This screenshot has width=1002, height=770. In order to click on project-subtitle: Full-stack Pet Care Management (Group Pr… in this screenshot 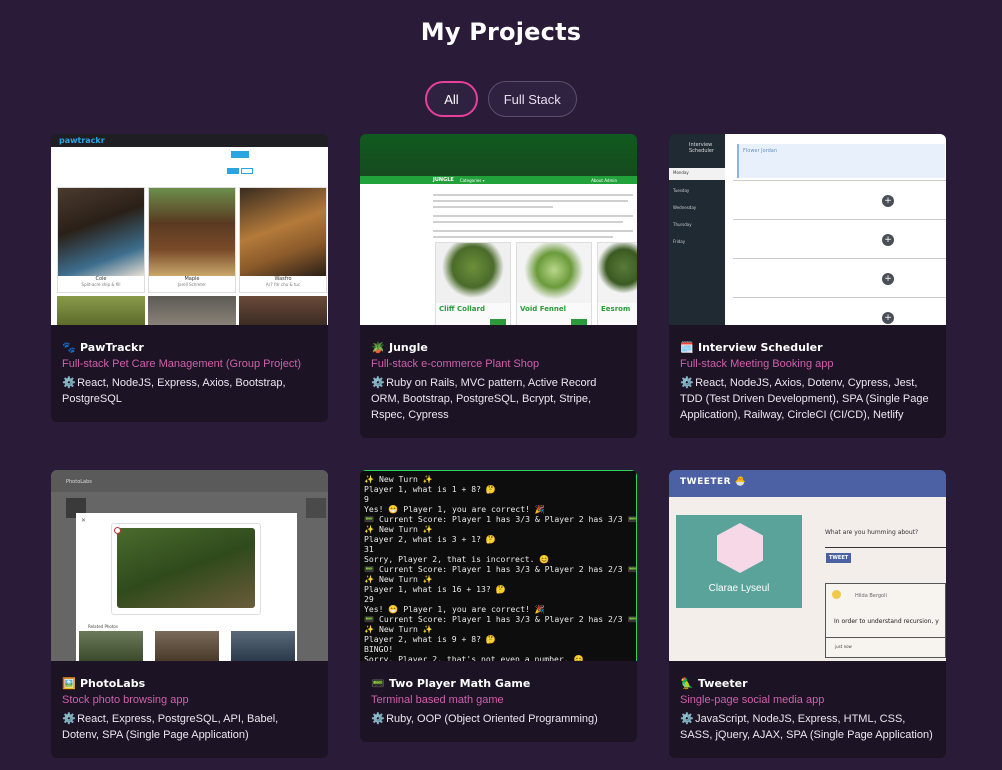, I will do `click(182, 364)`.